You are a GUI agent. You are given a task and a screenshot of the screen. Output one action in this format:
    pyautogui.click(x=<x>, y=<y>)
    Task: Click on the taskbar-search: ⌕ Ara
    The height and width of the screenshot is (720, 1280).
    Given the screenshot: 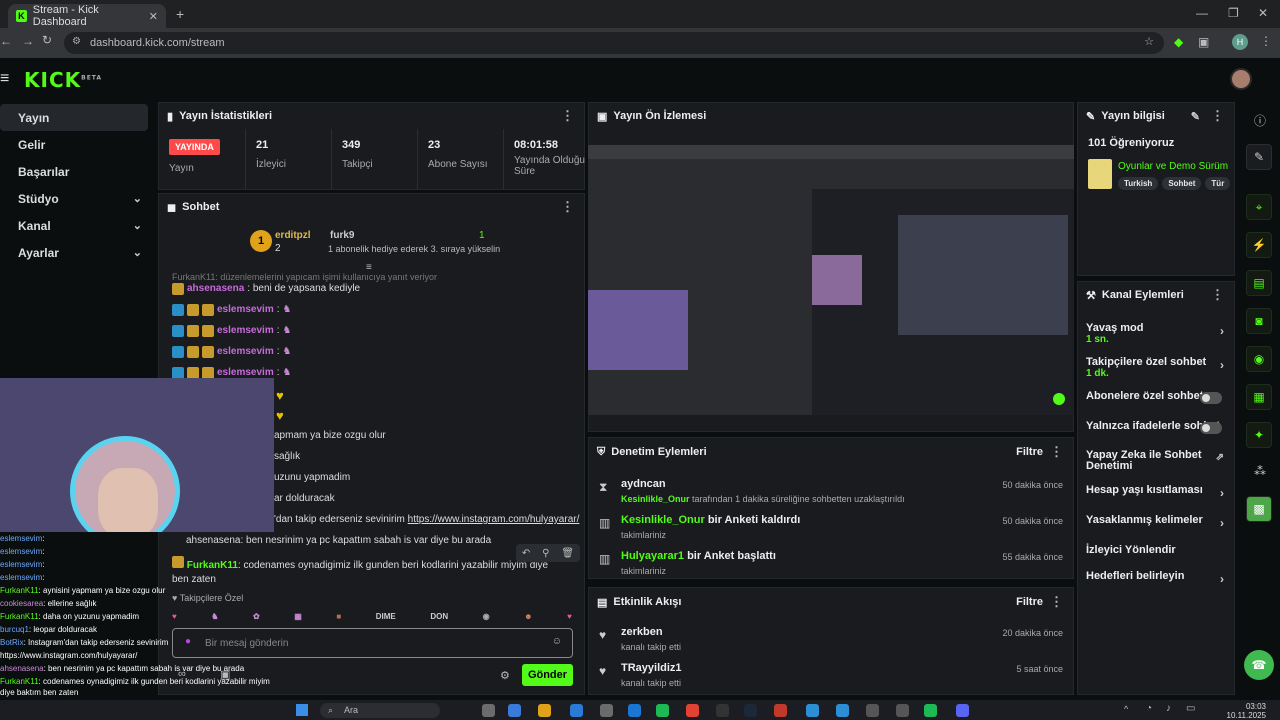 What is the action you would take?
    pyautogui.click(x=380, y=710)
    